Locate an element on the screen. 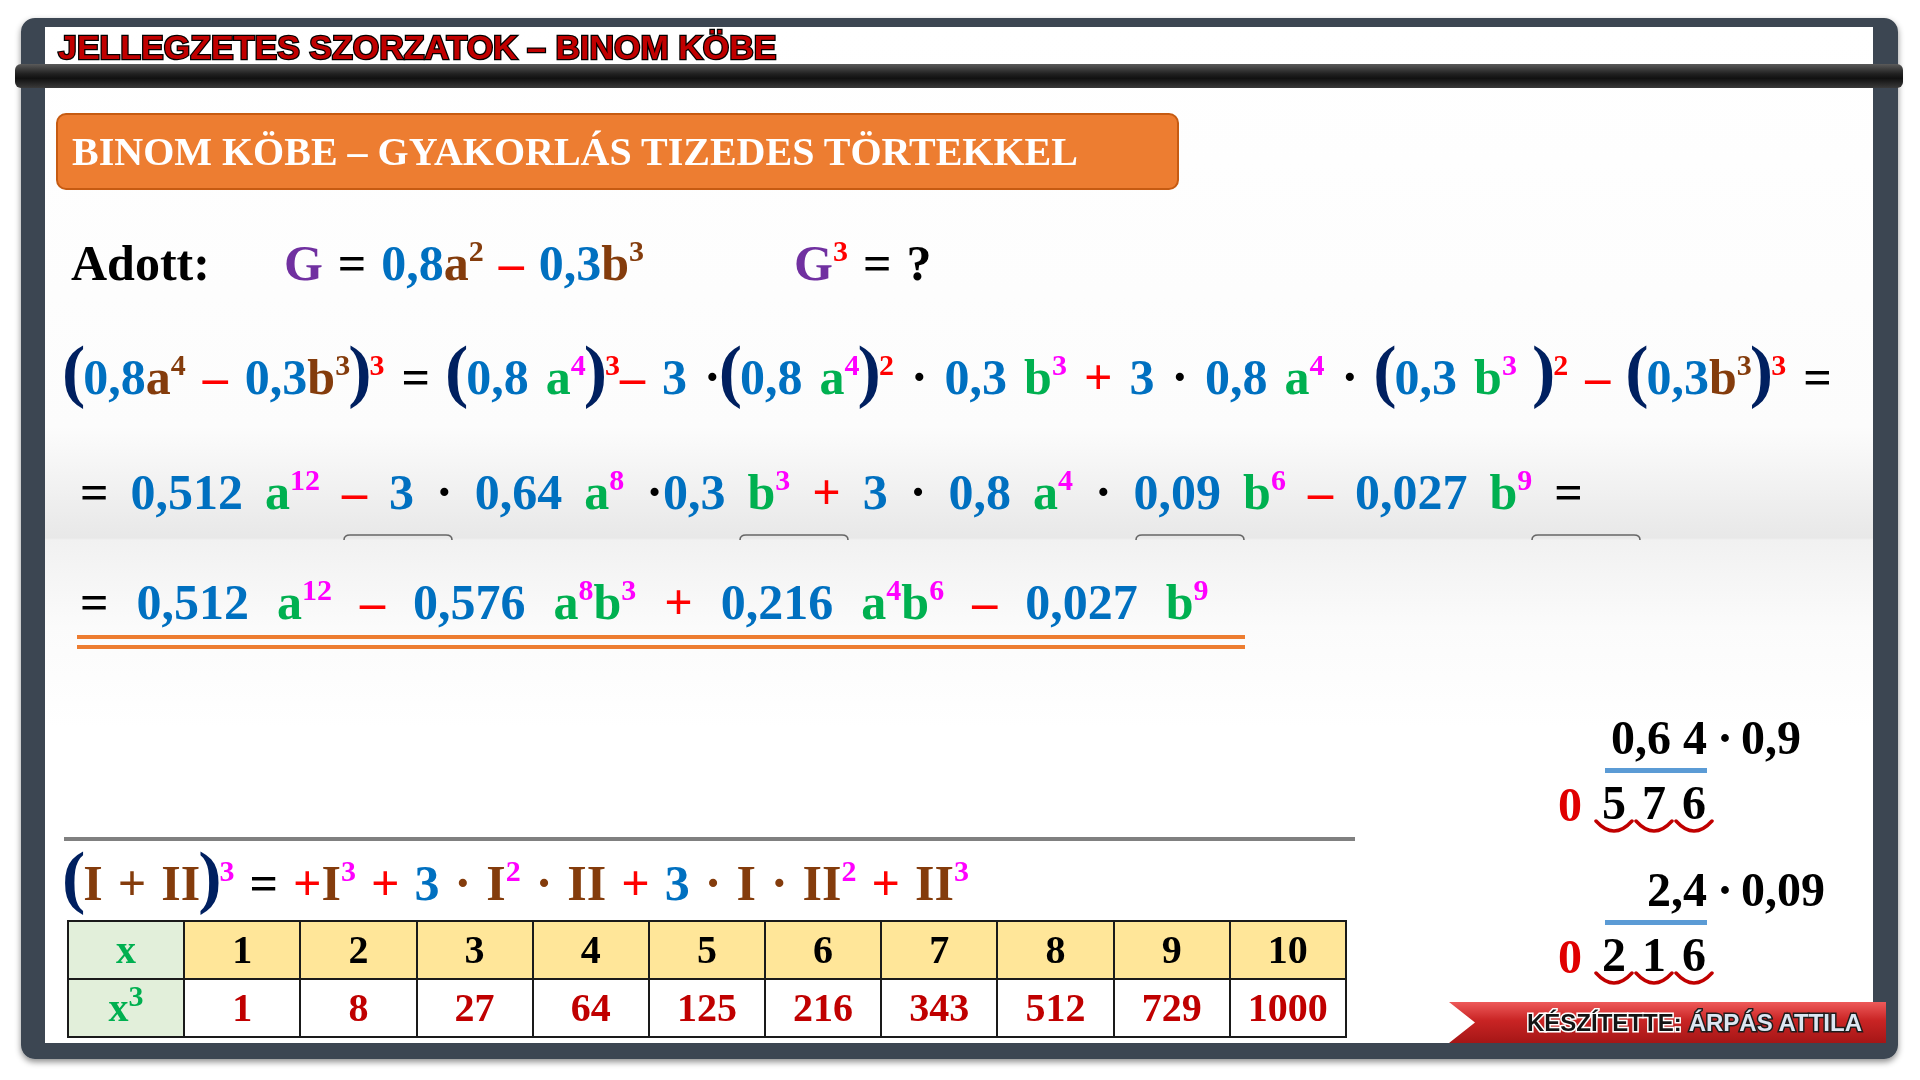  table-cell: 4 is located at coordinates (590, 950).